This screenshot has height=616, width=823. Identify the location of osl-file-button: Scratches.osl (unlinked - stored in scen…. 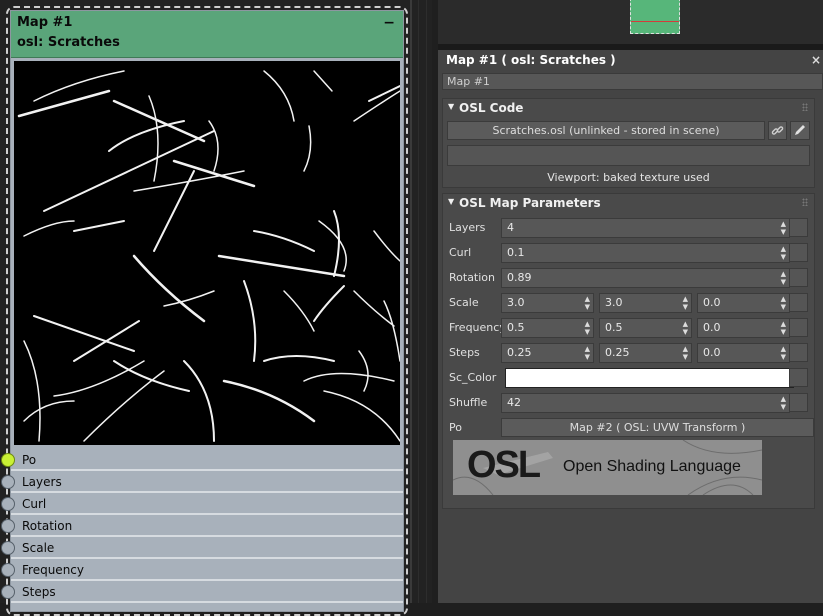
(606, 130).